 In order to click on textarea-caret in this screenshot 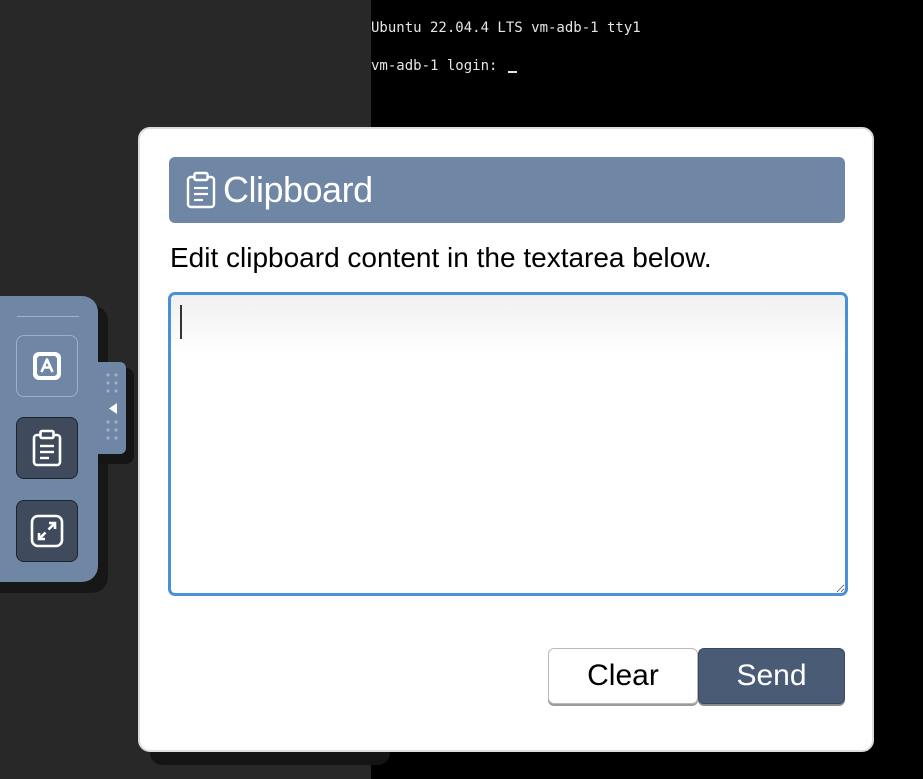, I will do `click(181, 322)`.